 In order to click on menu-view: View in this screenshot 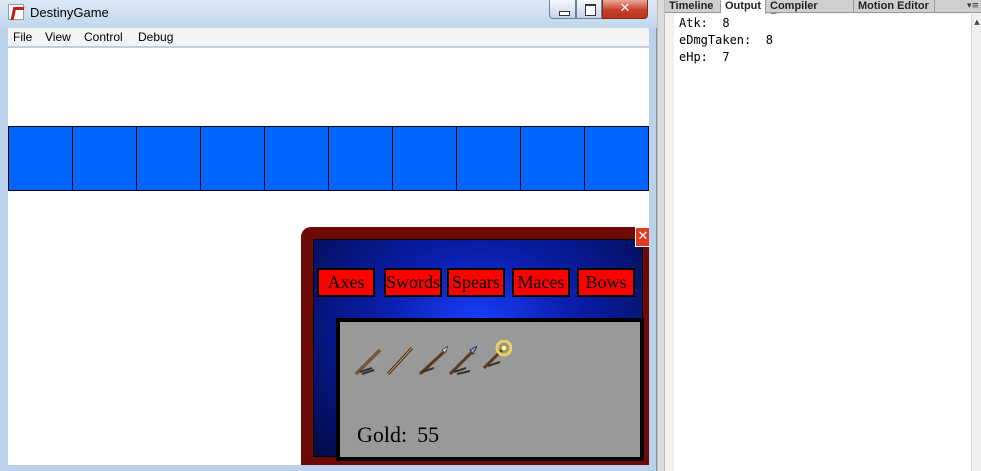, I will do `click(58, 37)`.